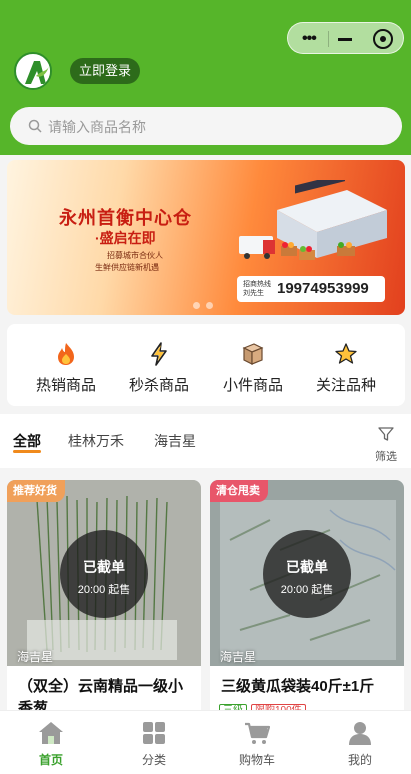  Describe the element at coordinates (36, 491) in the screenshot. I see `promo-ribbon: 推荐好货` at that location.